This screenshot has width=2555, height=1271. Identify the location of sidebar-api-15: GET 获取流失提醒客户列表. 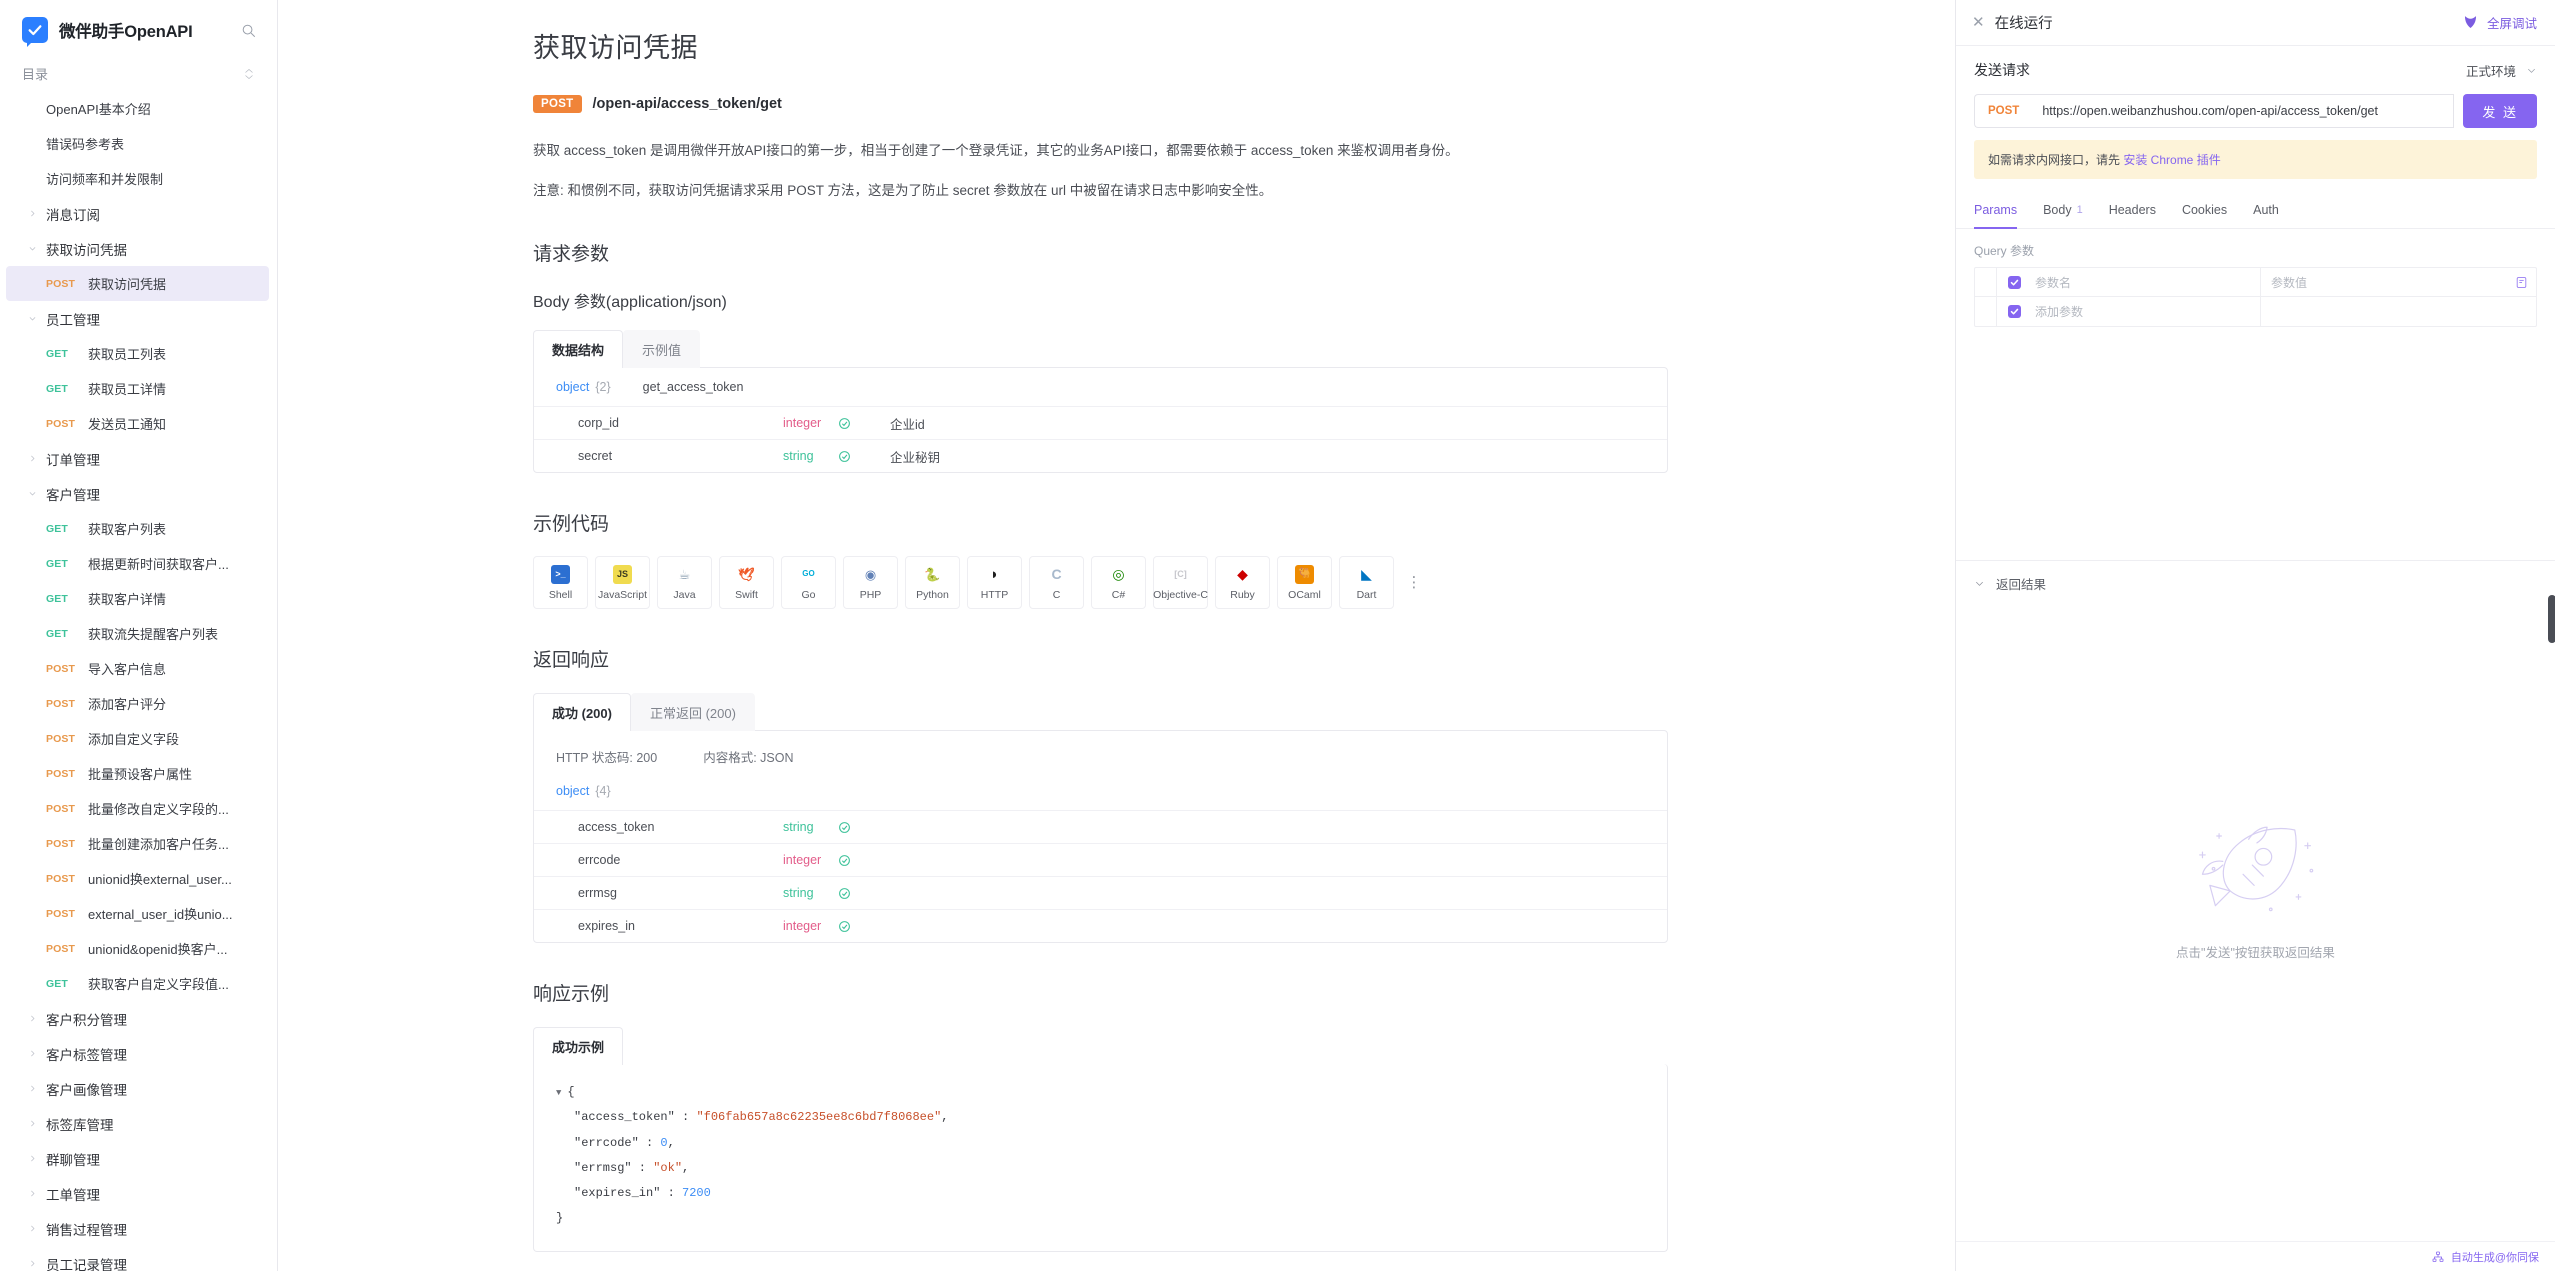
(137, 633).